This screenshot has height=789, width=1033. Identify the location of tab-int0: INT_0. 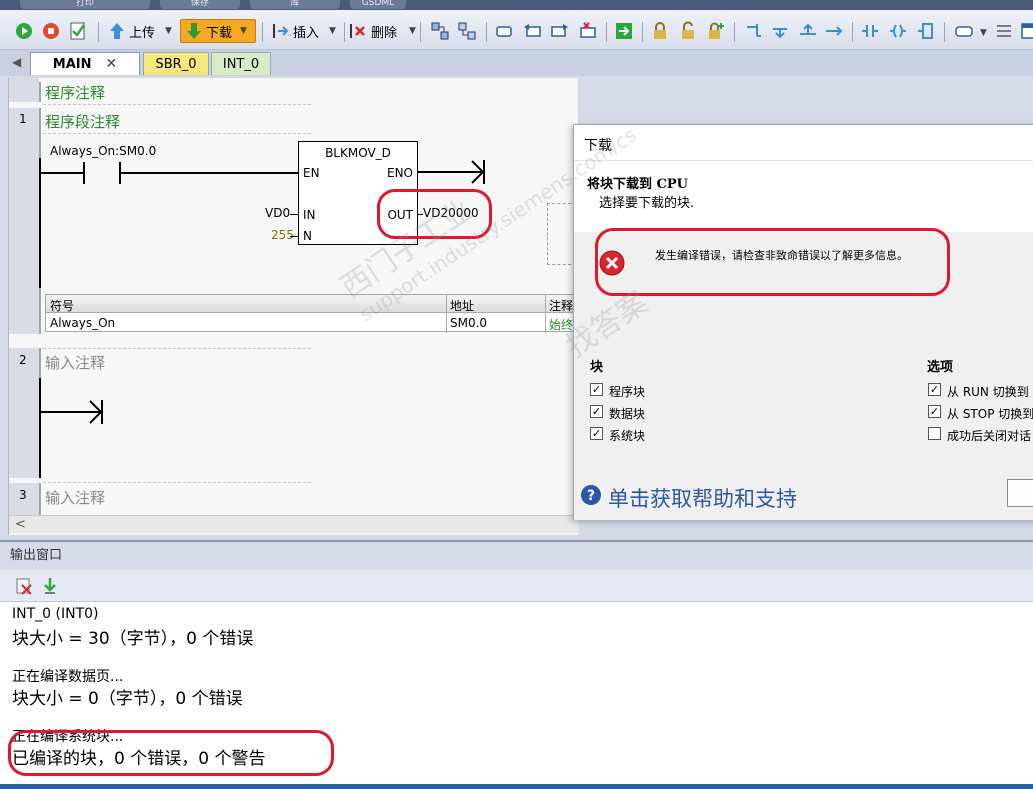
(241, 63).